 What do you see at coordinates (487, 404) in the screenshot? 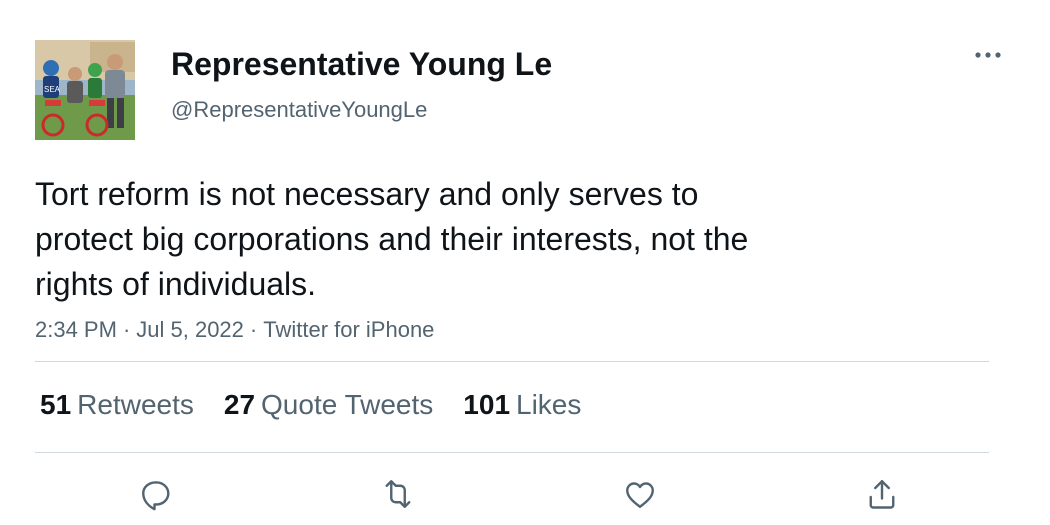
I see `likes-count: 101` at bounding box center [487, 404].